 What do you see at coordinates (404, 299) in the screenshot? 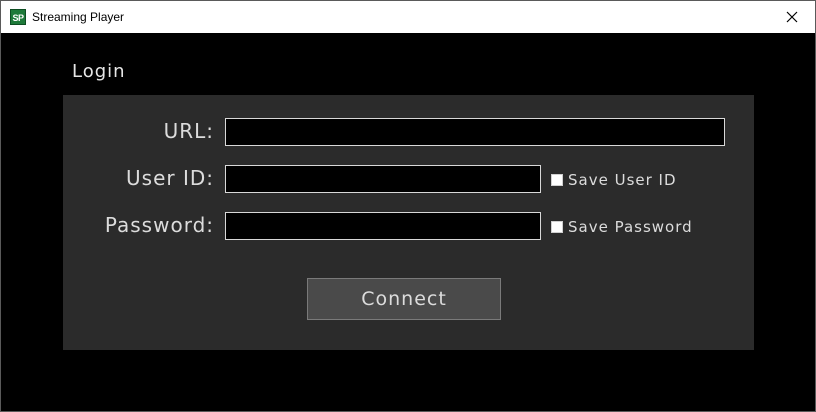
I see `connect-button: Connect` at bounding box center [404, 299].